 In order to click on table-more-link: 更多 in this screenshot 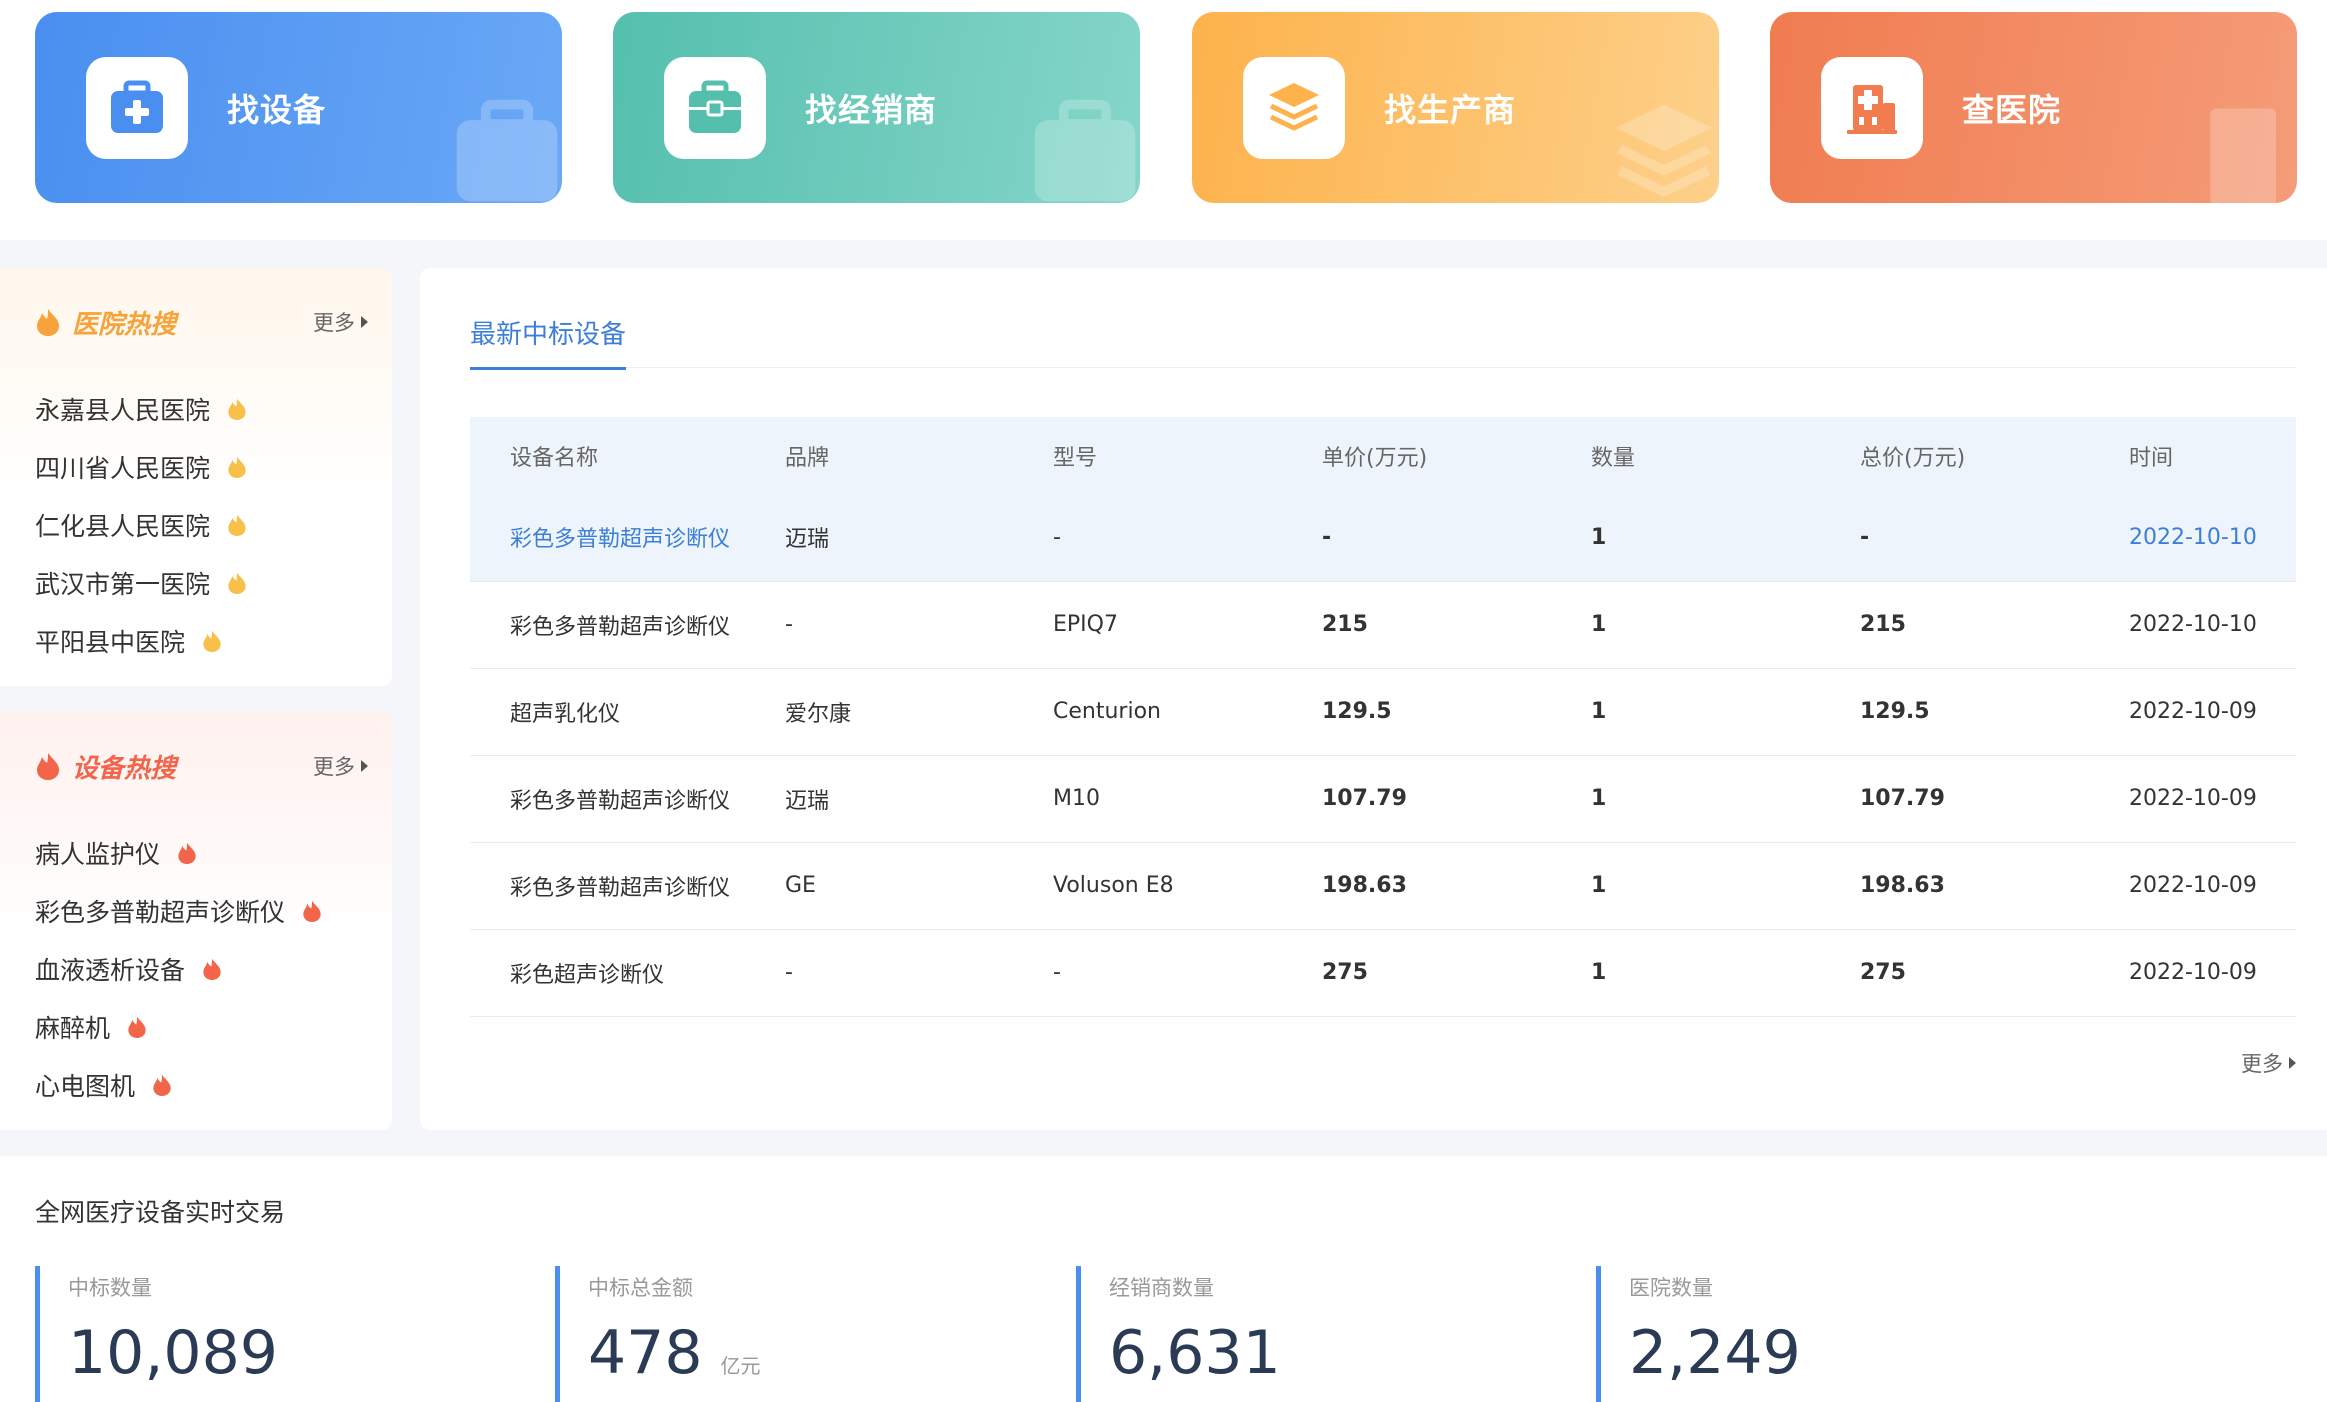, I will do `click(2268, 1063)`.